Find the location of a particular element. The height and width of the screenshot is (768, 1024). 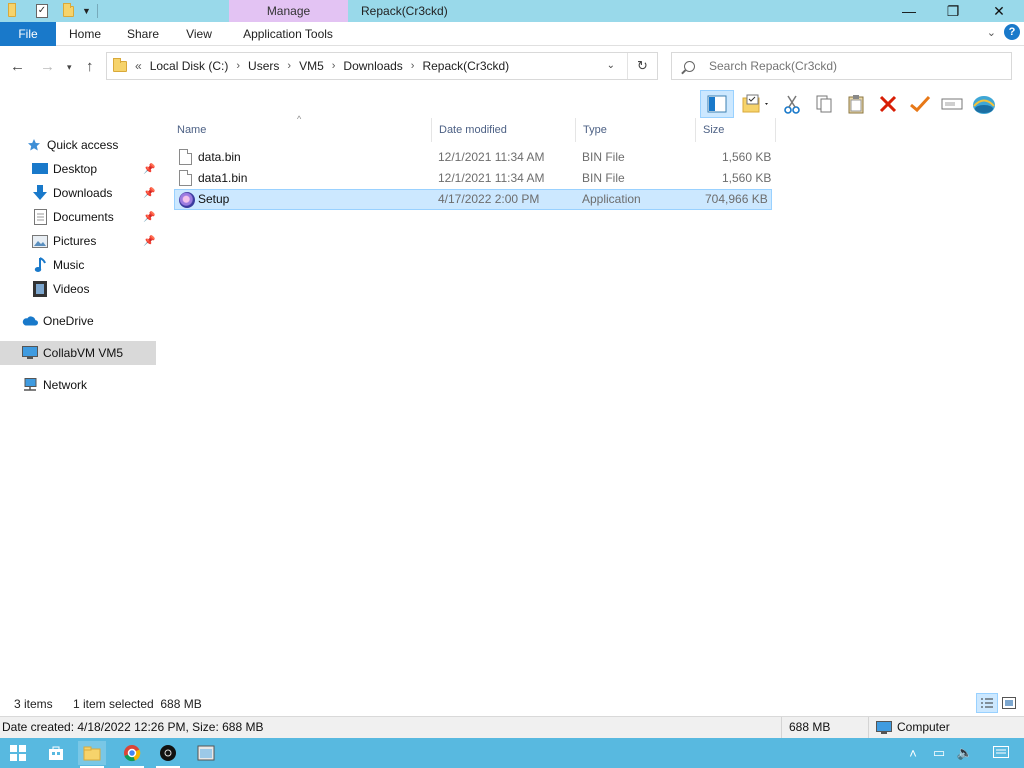

sidebar-item-documents: Documents 📌 is located at coordinates (78, 217).